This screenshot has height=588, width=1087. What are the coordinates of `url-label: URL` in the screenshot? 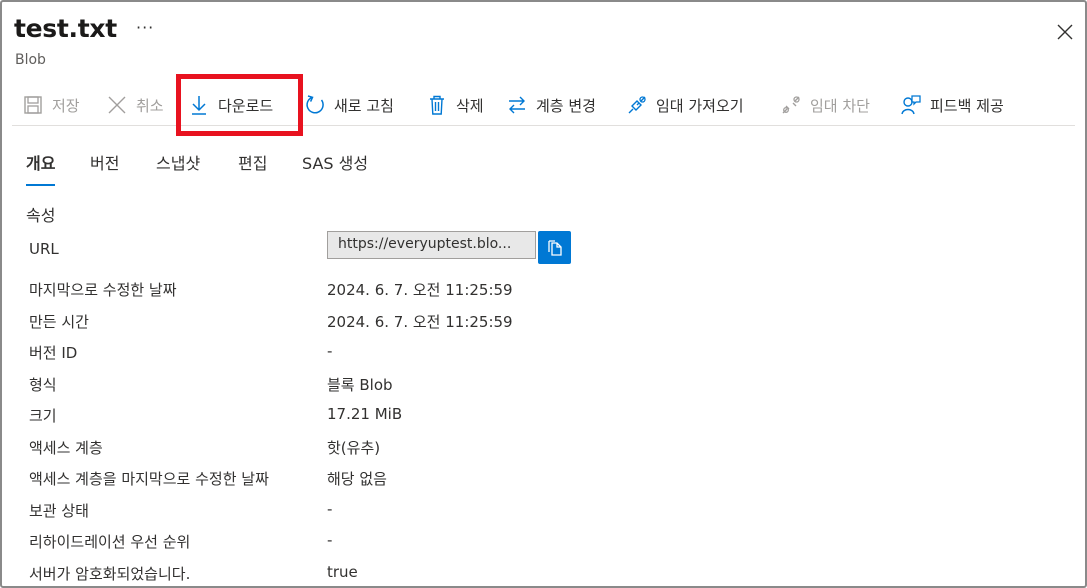 It's located at (44, 249).